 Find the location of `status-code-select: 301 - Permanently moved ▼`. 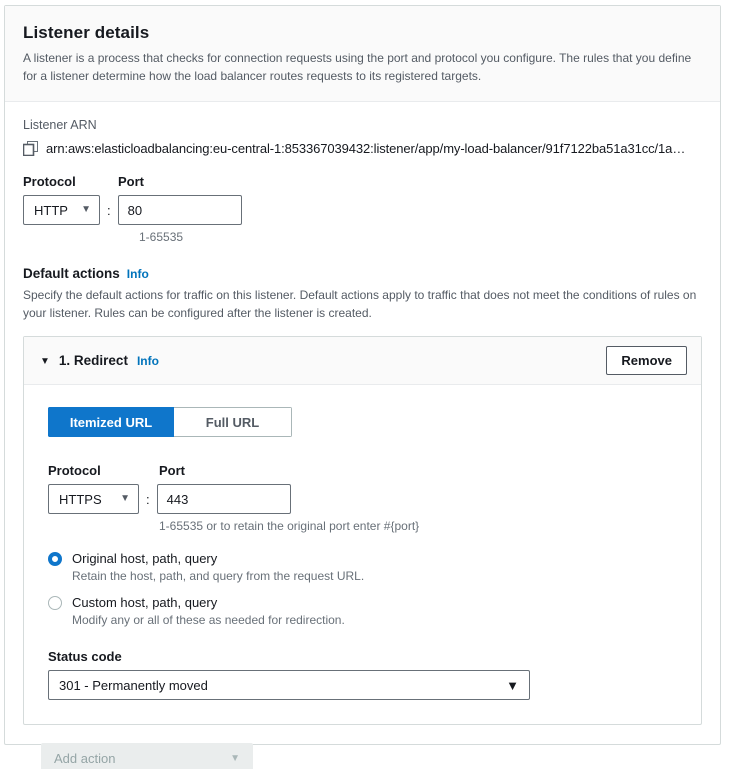

status-code-select: 301 - Permanently moved ▼ is located at coordinates (289, 685).